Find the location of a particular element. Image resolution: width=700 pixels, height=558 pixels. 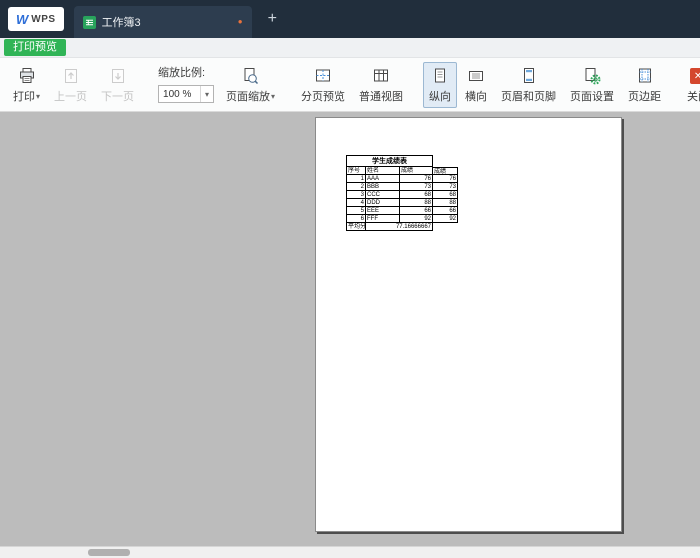

next-page-icon is located at coordinates (118, 76).